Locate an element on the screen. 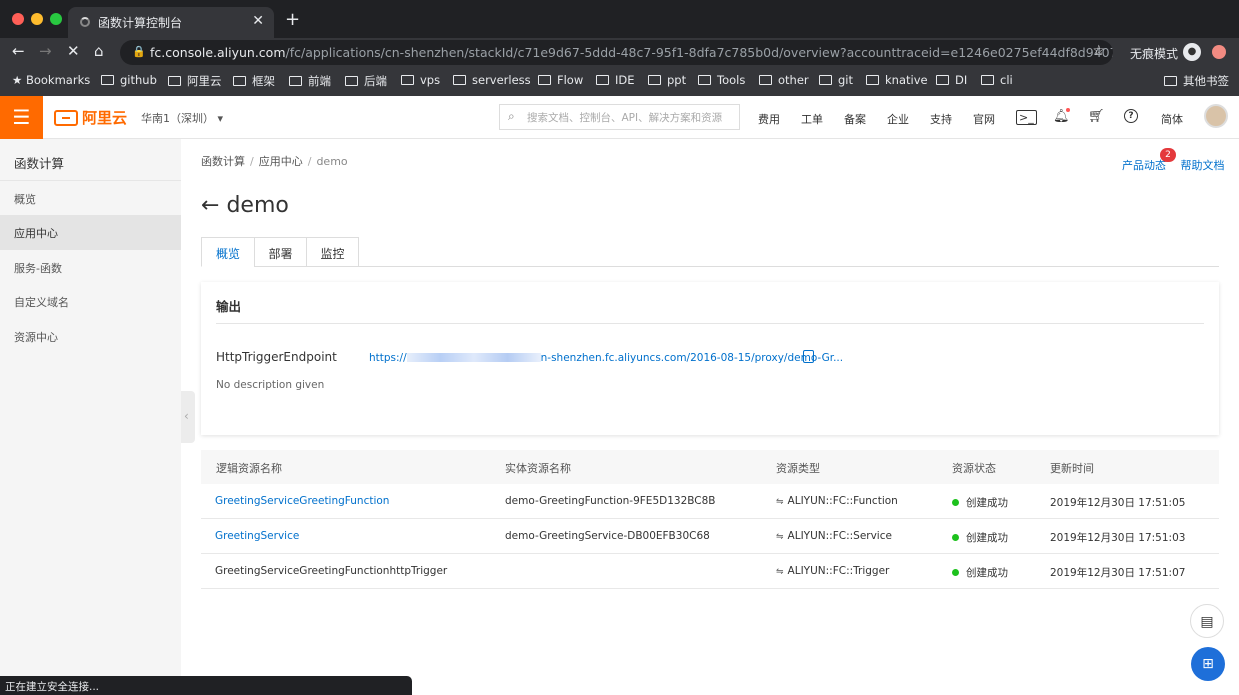 This screenshot has height=695, width=1239. sidebar-item-custom-domains: 自定义域名 is located at coordinates (90, 301).